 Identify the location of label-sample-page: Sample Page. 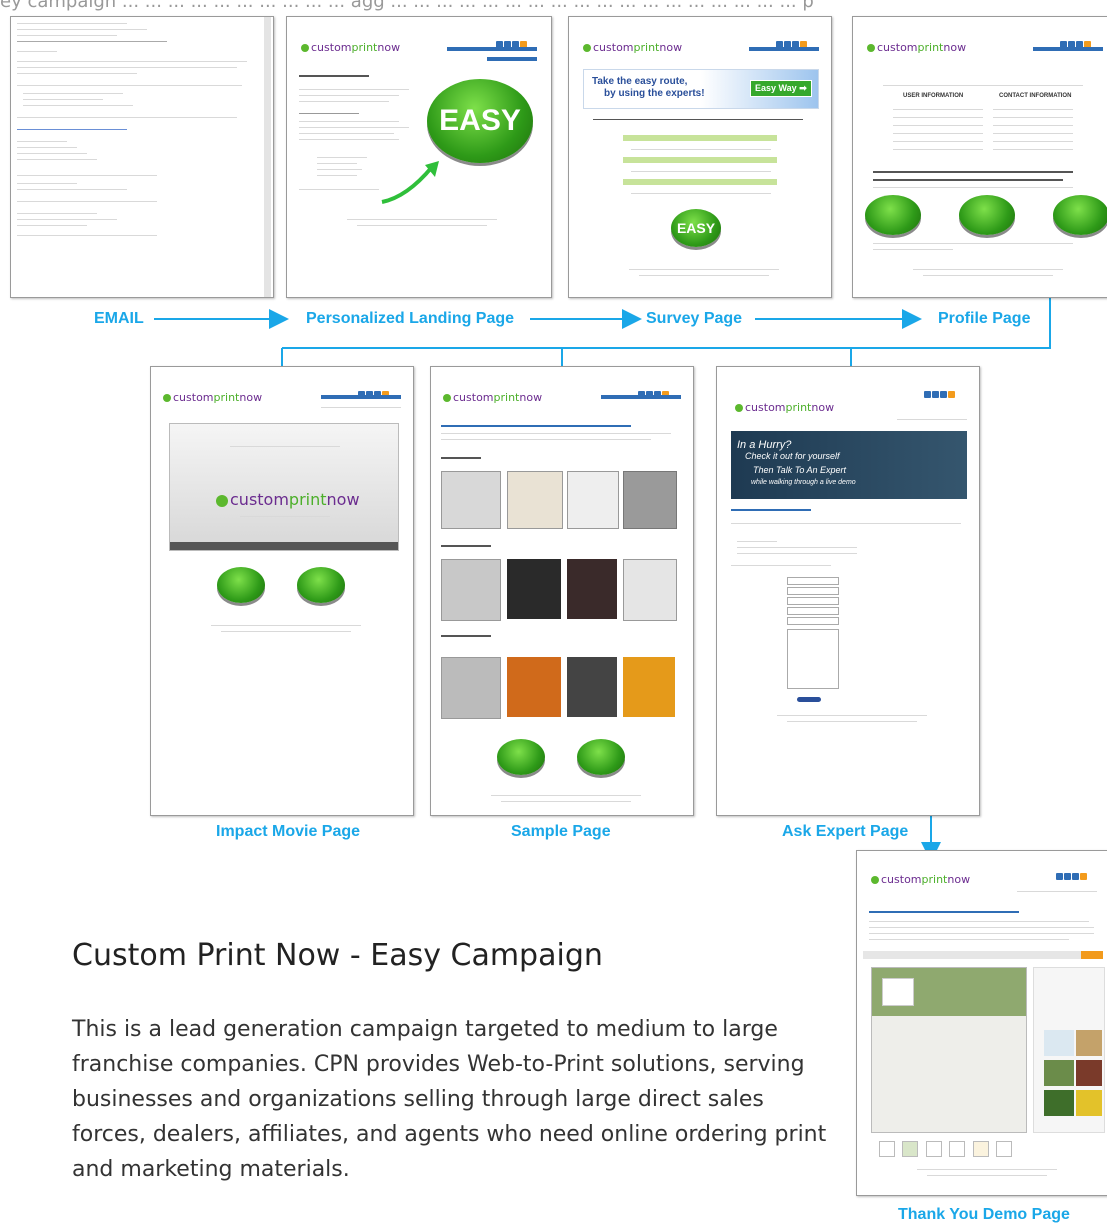
(561, 831).